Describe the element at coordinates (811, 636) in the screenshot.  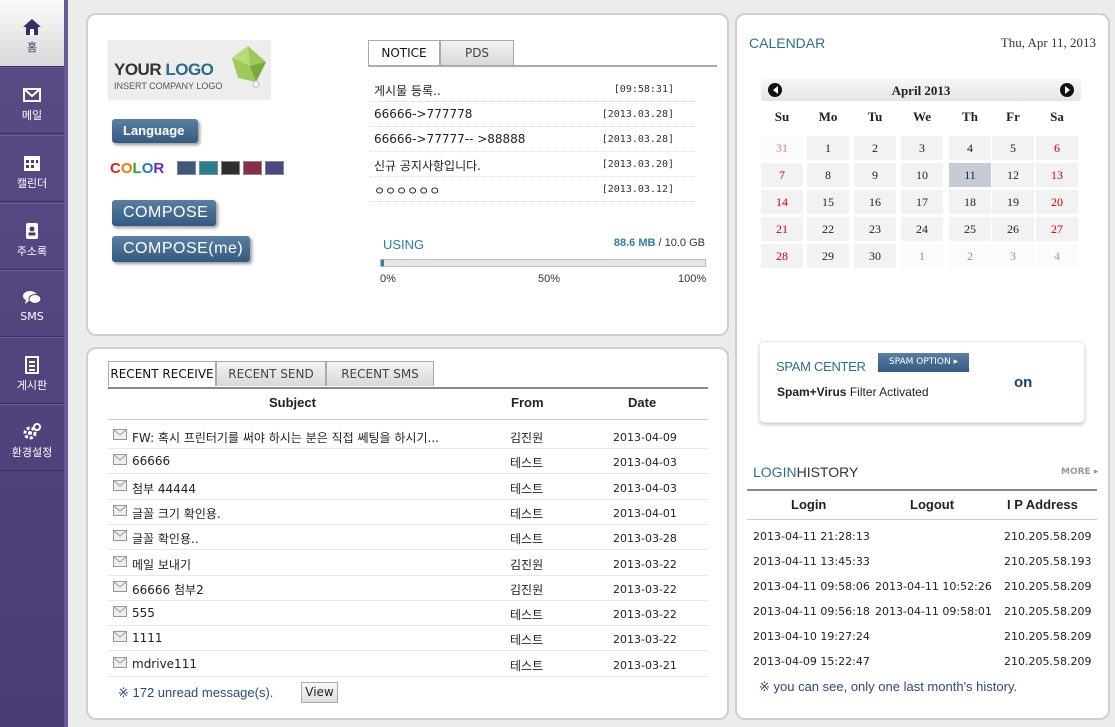
I see `login-time: 2013-04-10 19:27:24` at that location.